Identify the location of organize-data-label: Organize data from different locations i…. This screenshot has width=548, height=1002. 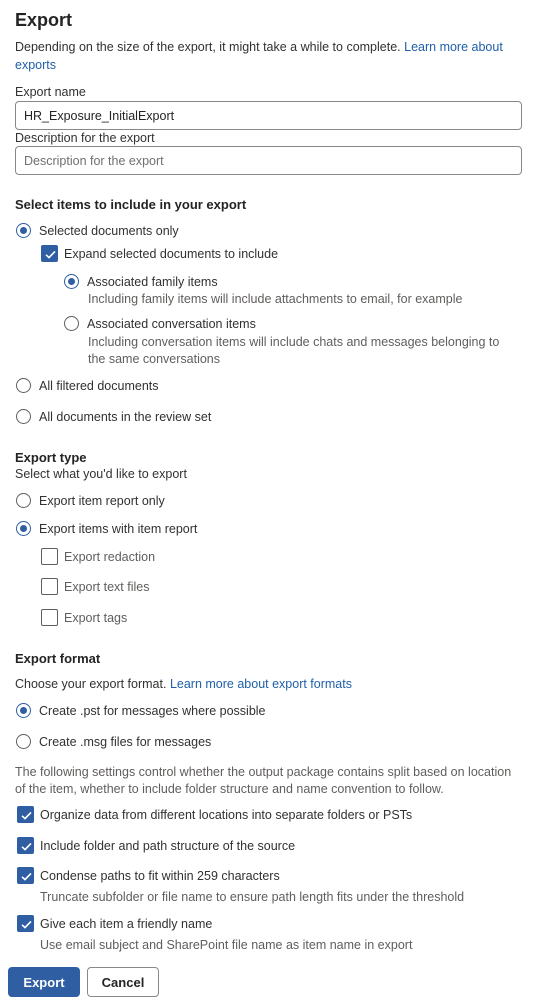
(226, 814).